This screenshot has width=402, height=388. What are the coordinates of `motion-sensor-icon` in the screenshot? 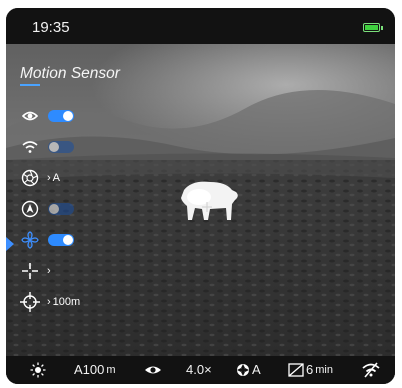 It's located at (30, 240).